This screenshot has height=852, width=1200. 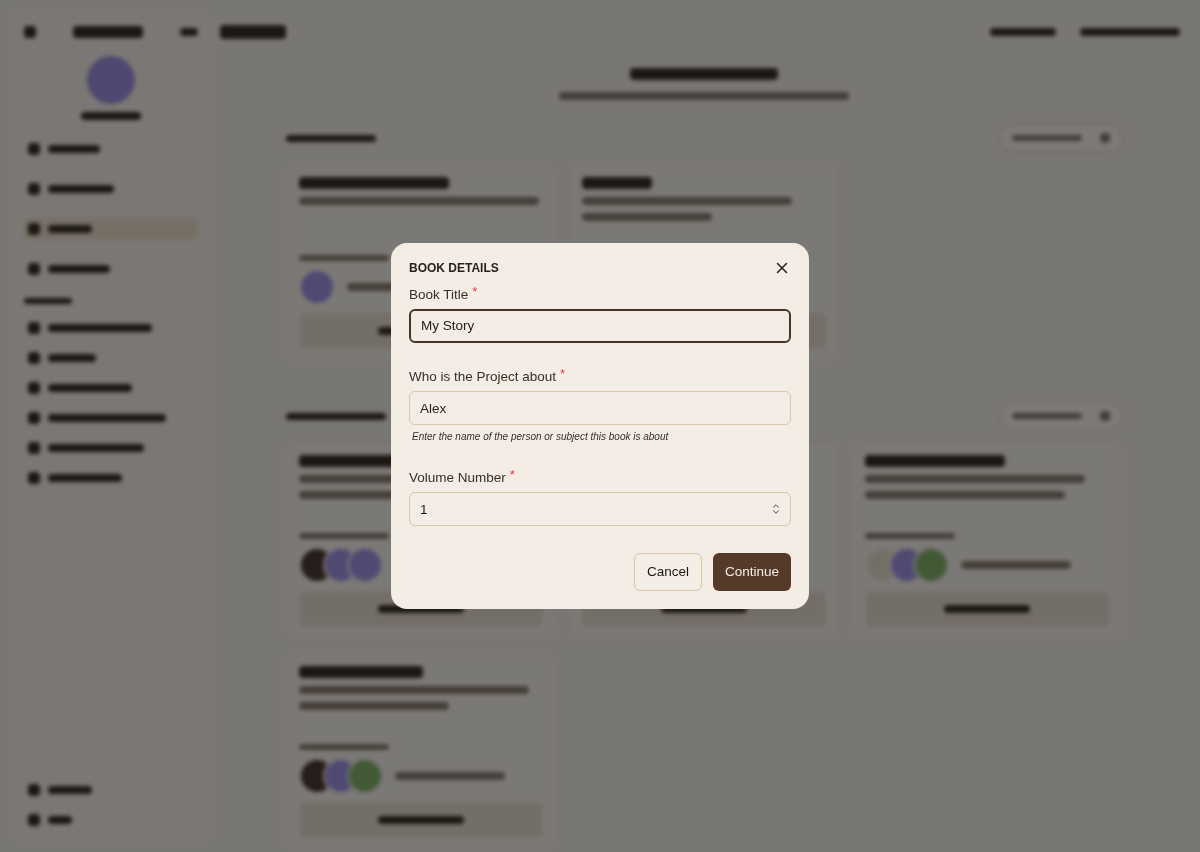 What do you see at coordinates (111, 80) in the screenshot?
I see `user-avatar` at bounding box center [111, 80].